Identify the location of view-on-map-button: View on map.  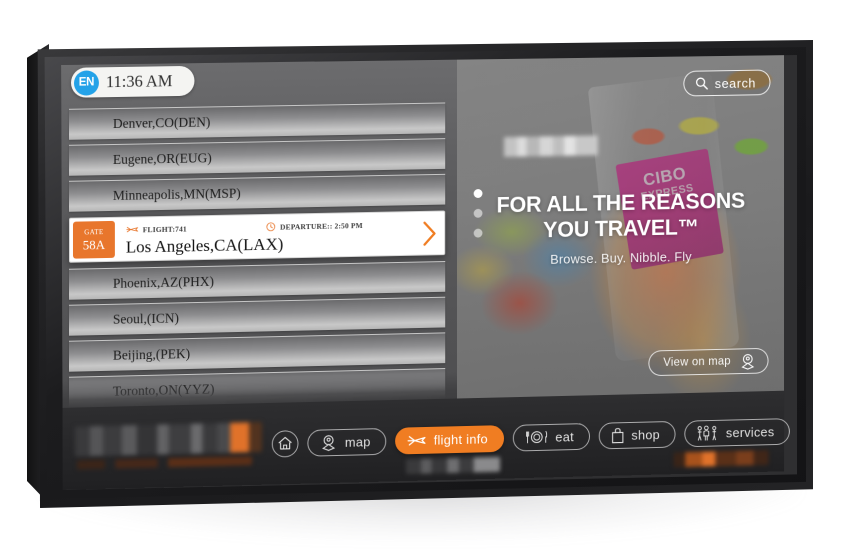
(708, 362).